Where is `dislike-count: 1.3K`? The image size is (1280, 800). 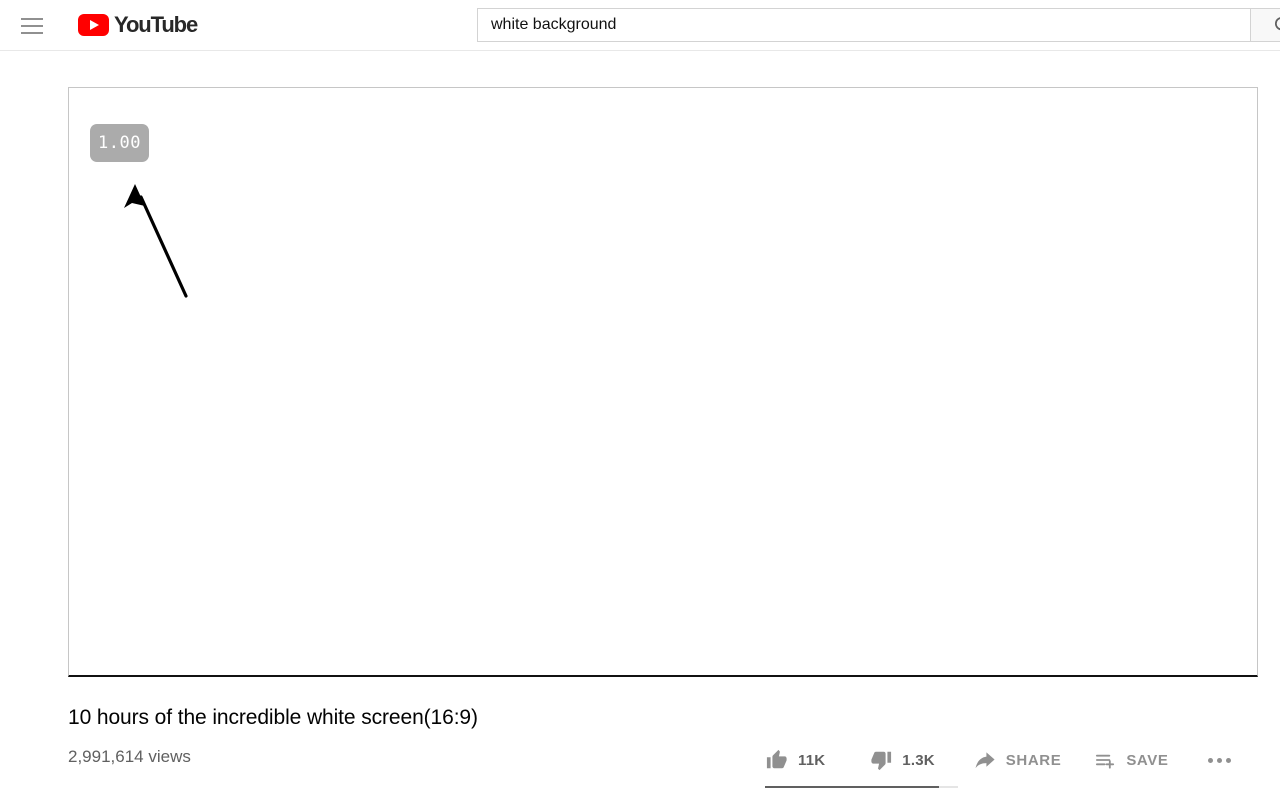
dislike-count: 1.3K is located at coordinates (918, 760).